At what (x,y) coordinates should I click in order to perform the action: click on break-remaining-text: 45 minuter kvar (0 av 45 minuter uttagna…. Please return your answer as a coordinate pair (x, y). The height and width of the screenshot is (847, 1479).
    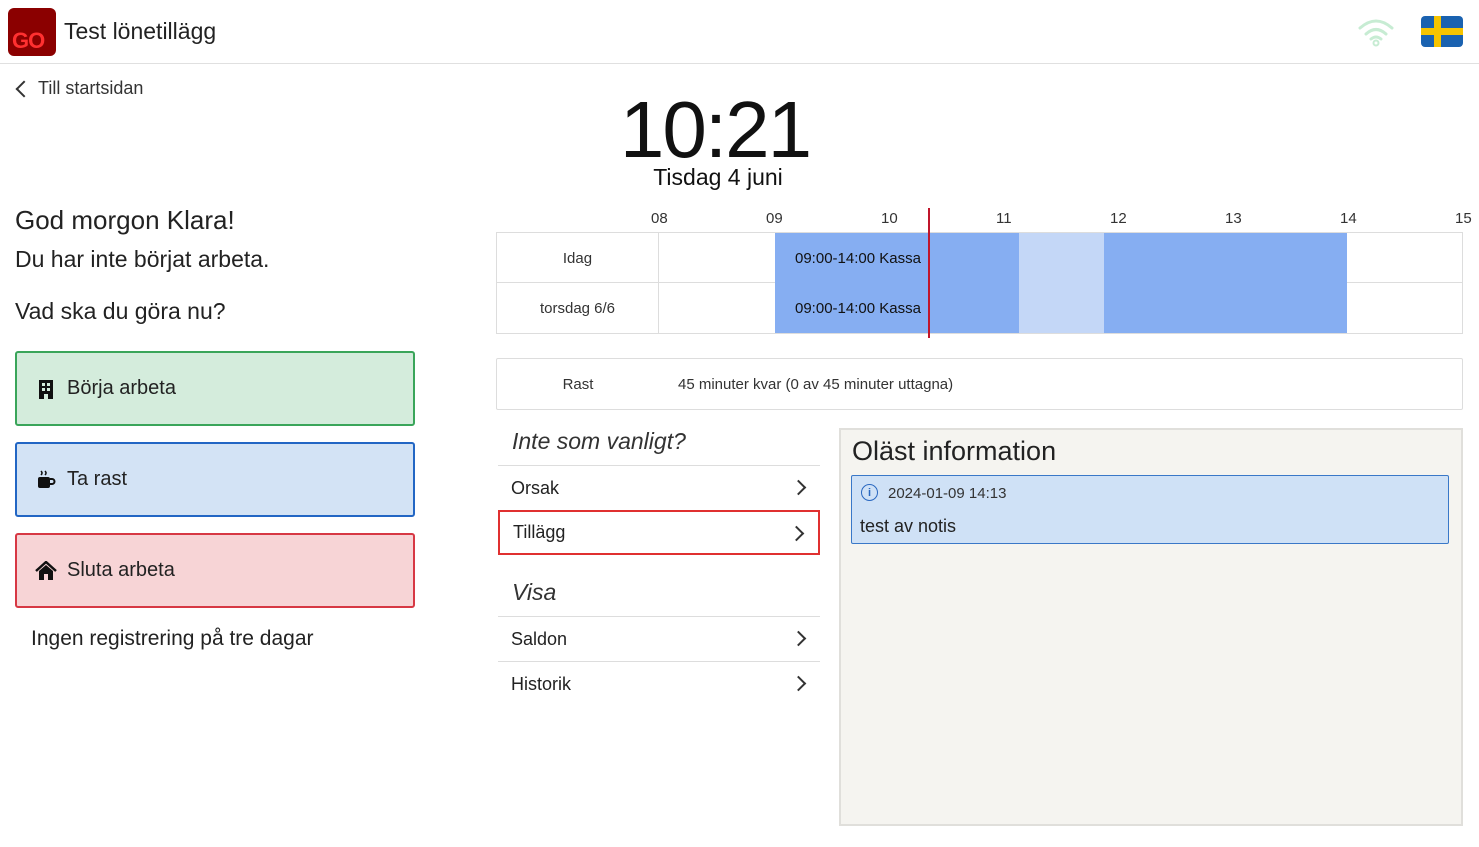
    Looking at the image, I should click on (816, 384).